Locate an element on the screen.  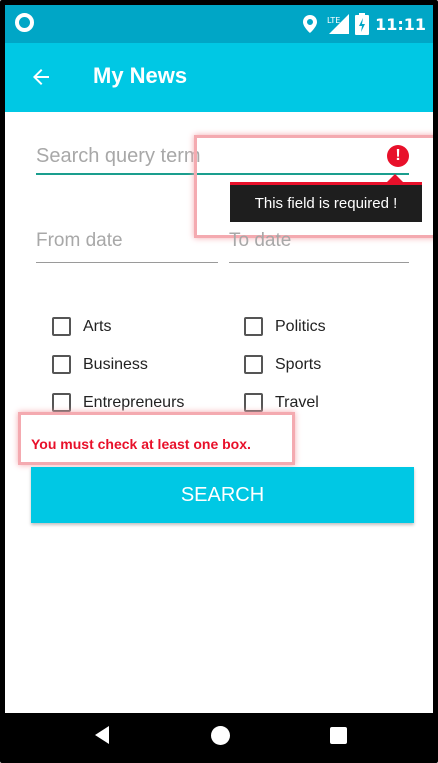
to-date-underline is located at coordinates (319, 262).